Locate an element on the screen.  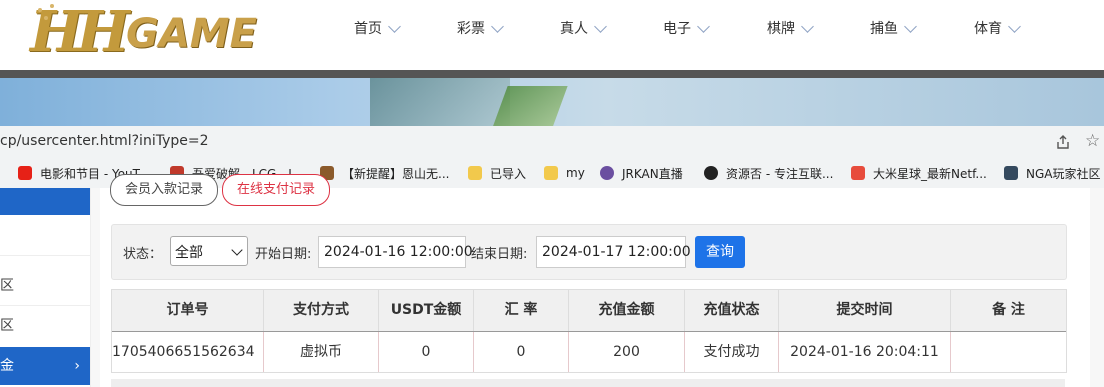
nav-item-cards: 棋牌 is located at coordinates (790, 28).